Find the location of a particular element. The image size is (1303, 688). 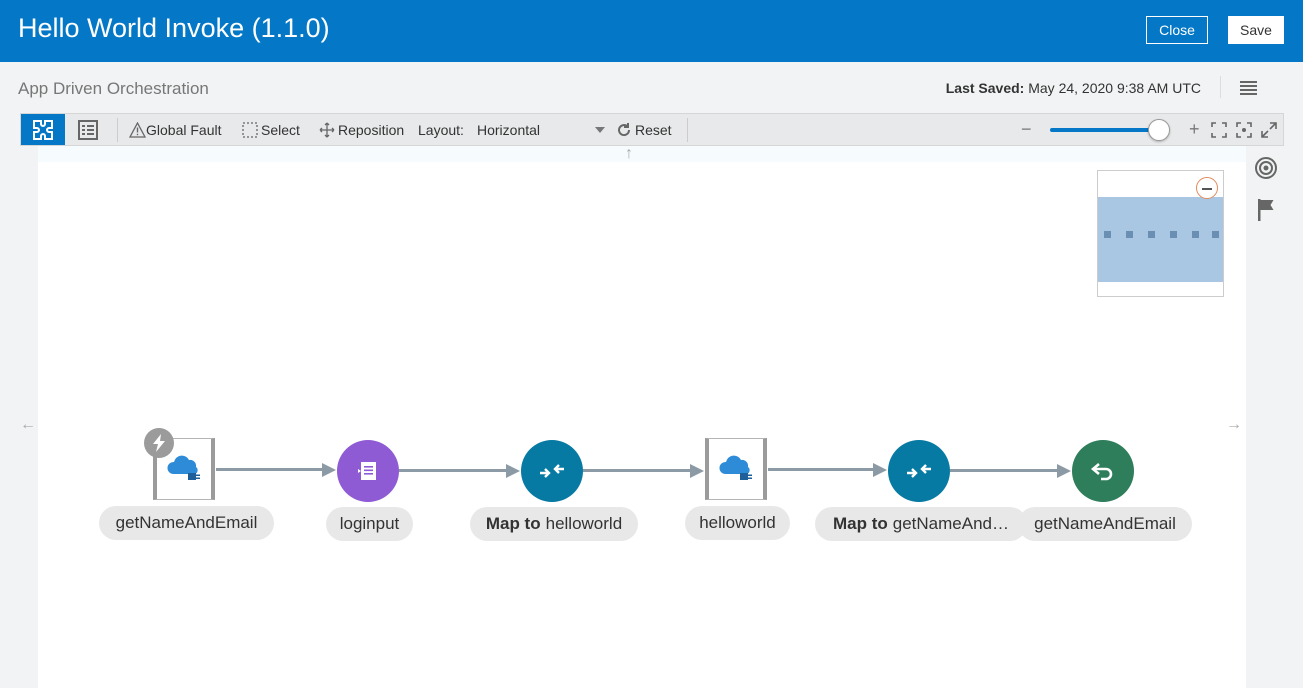

node-label-return: getNameAndEmail is located at coordinates (1105, 524).